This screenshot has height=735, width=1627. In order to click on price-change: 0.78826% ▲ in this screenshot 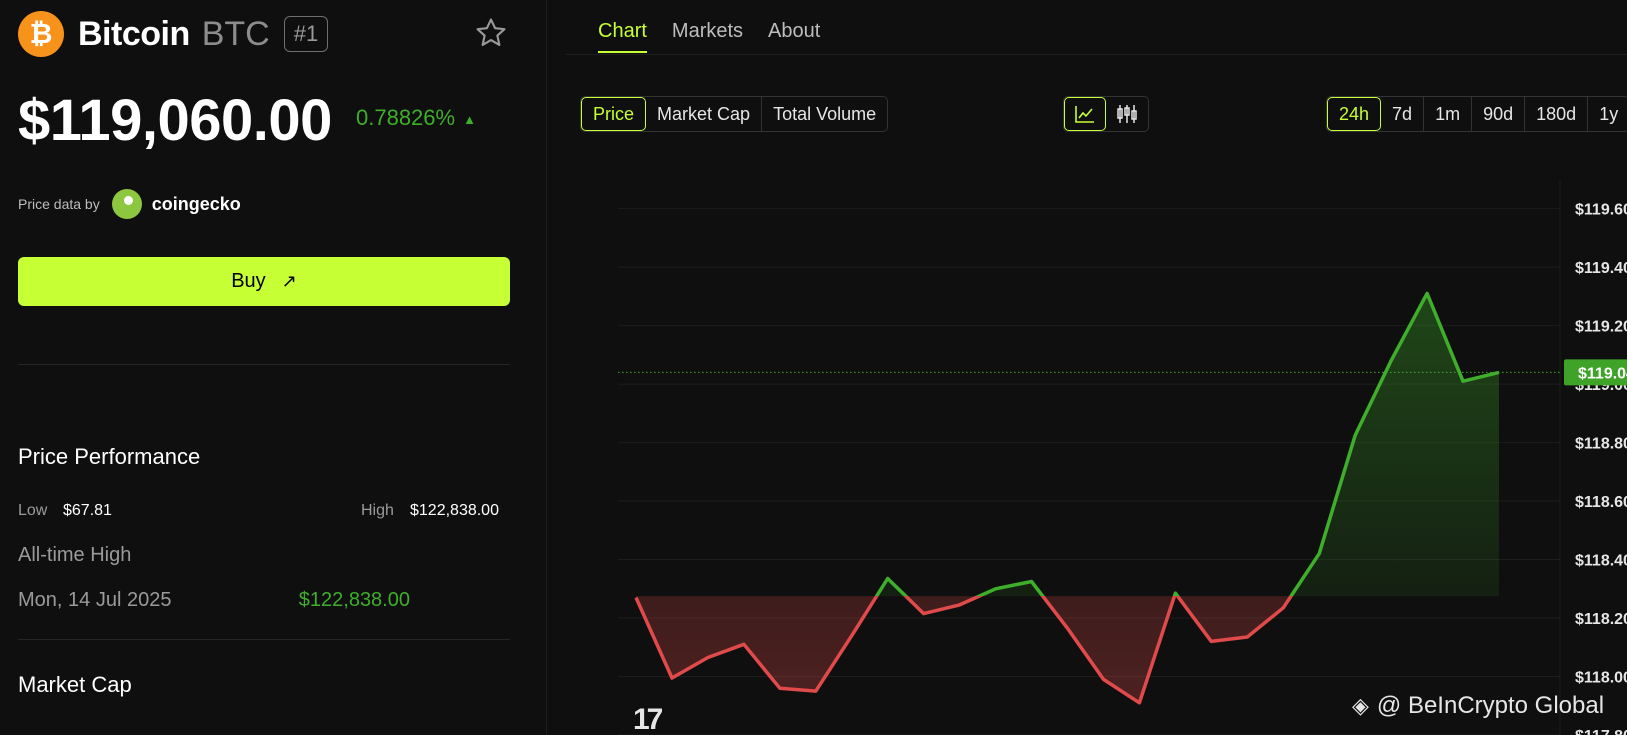, I will do `click(416, 118)`.